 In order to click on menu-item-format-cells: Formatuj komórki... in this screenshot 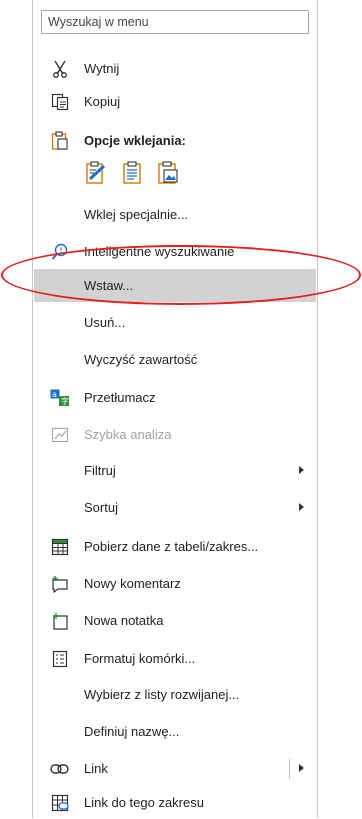, I will do `click(175, 658)`.